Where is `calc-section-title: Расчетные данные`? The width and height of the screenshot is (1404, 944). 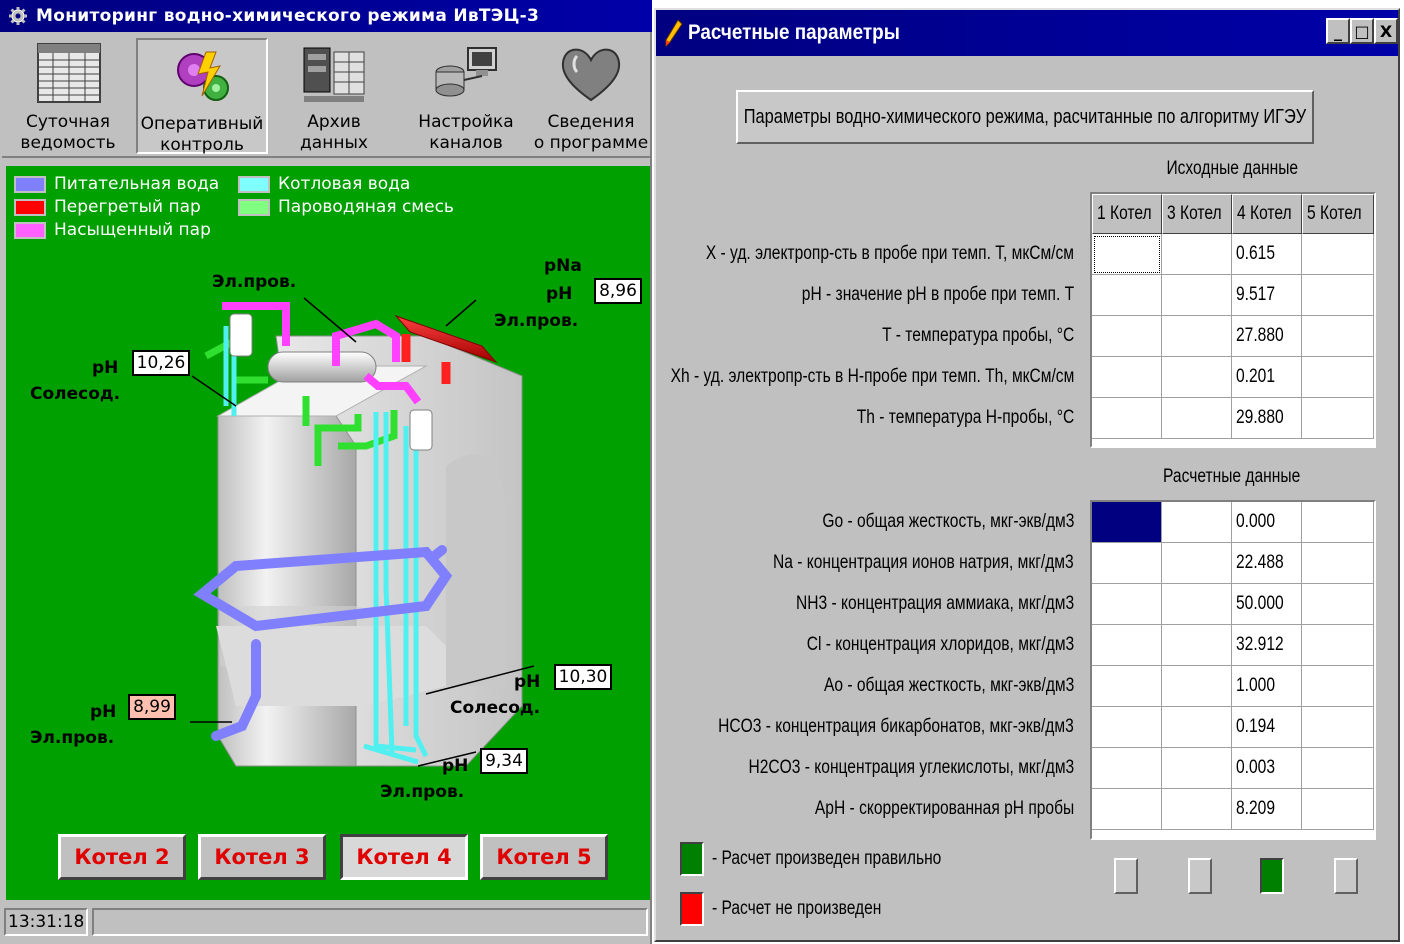
calc-section-title: Расчетные данные is located at coordinates (1232, 477).